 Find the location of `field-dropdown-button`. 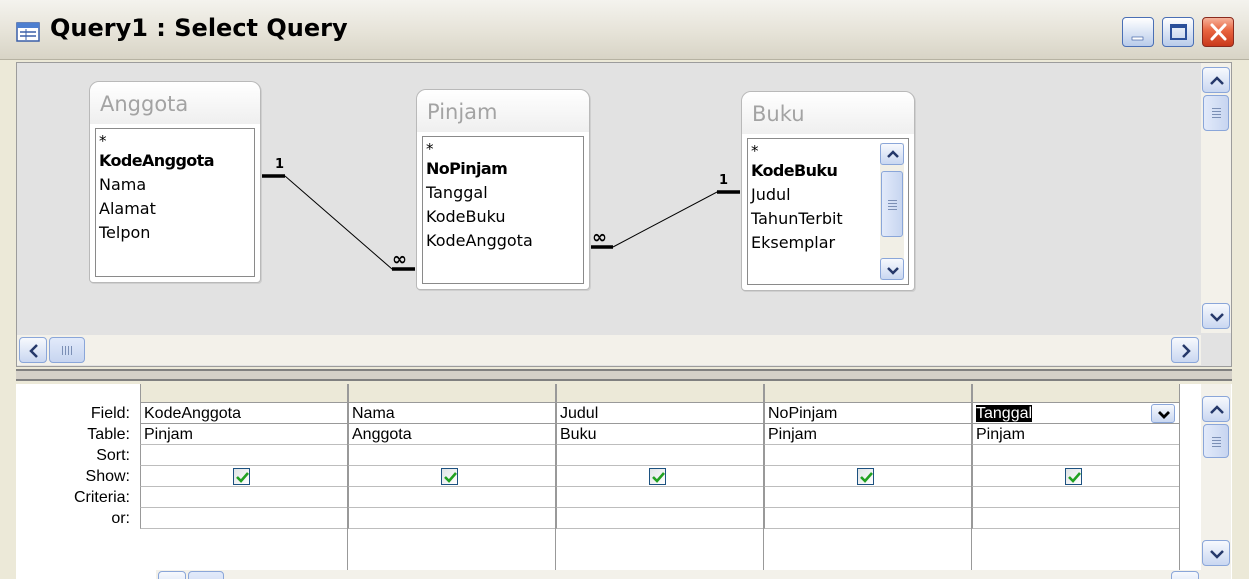

field-dropdown-button is located at coordinates (1163, 413).